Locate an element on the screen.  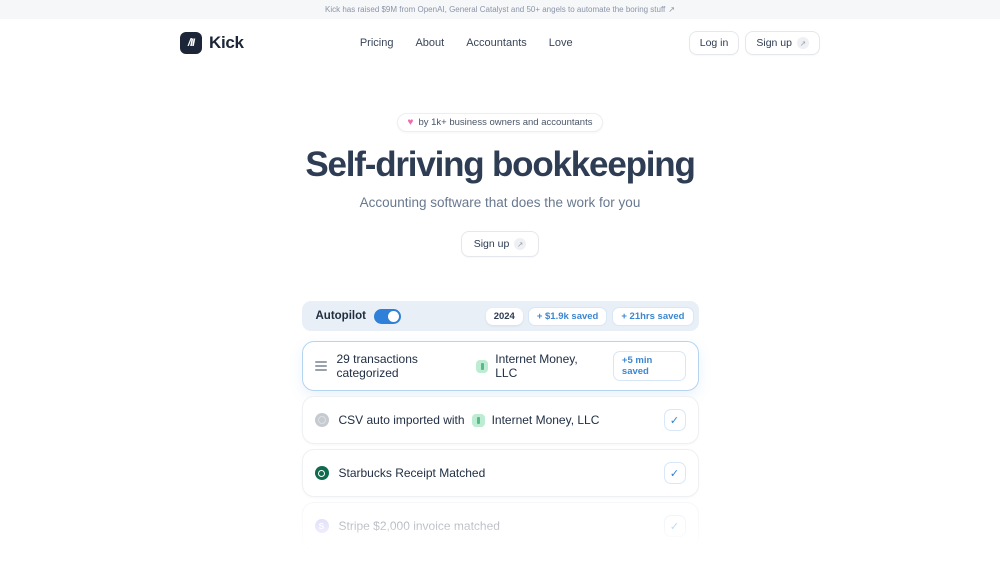
nav-about: About is located at coordinates (429, 43).